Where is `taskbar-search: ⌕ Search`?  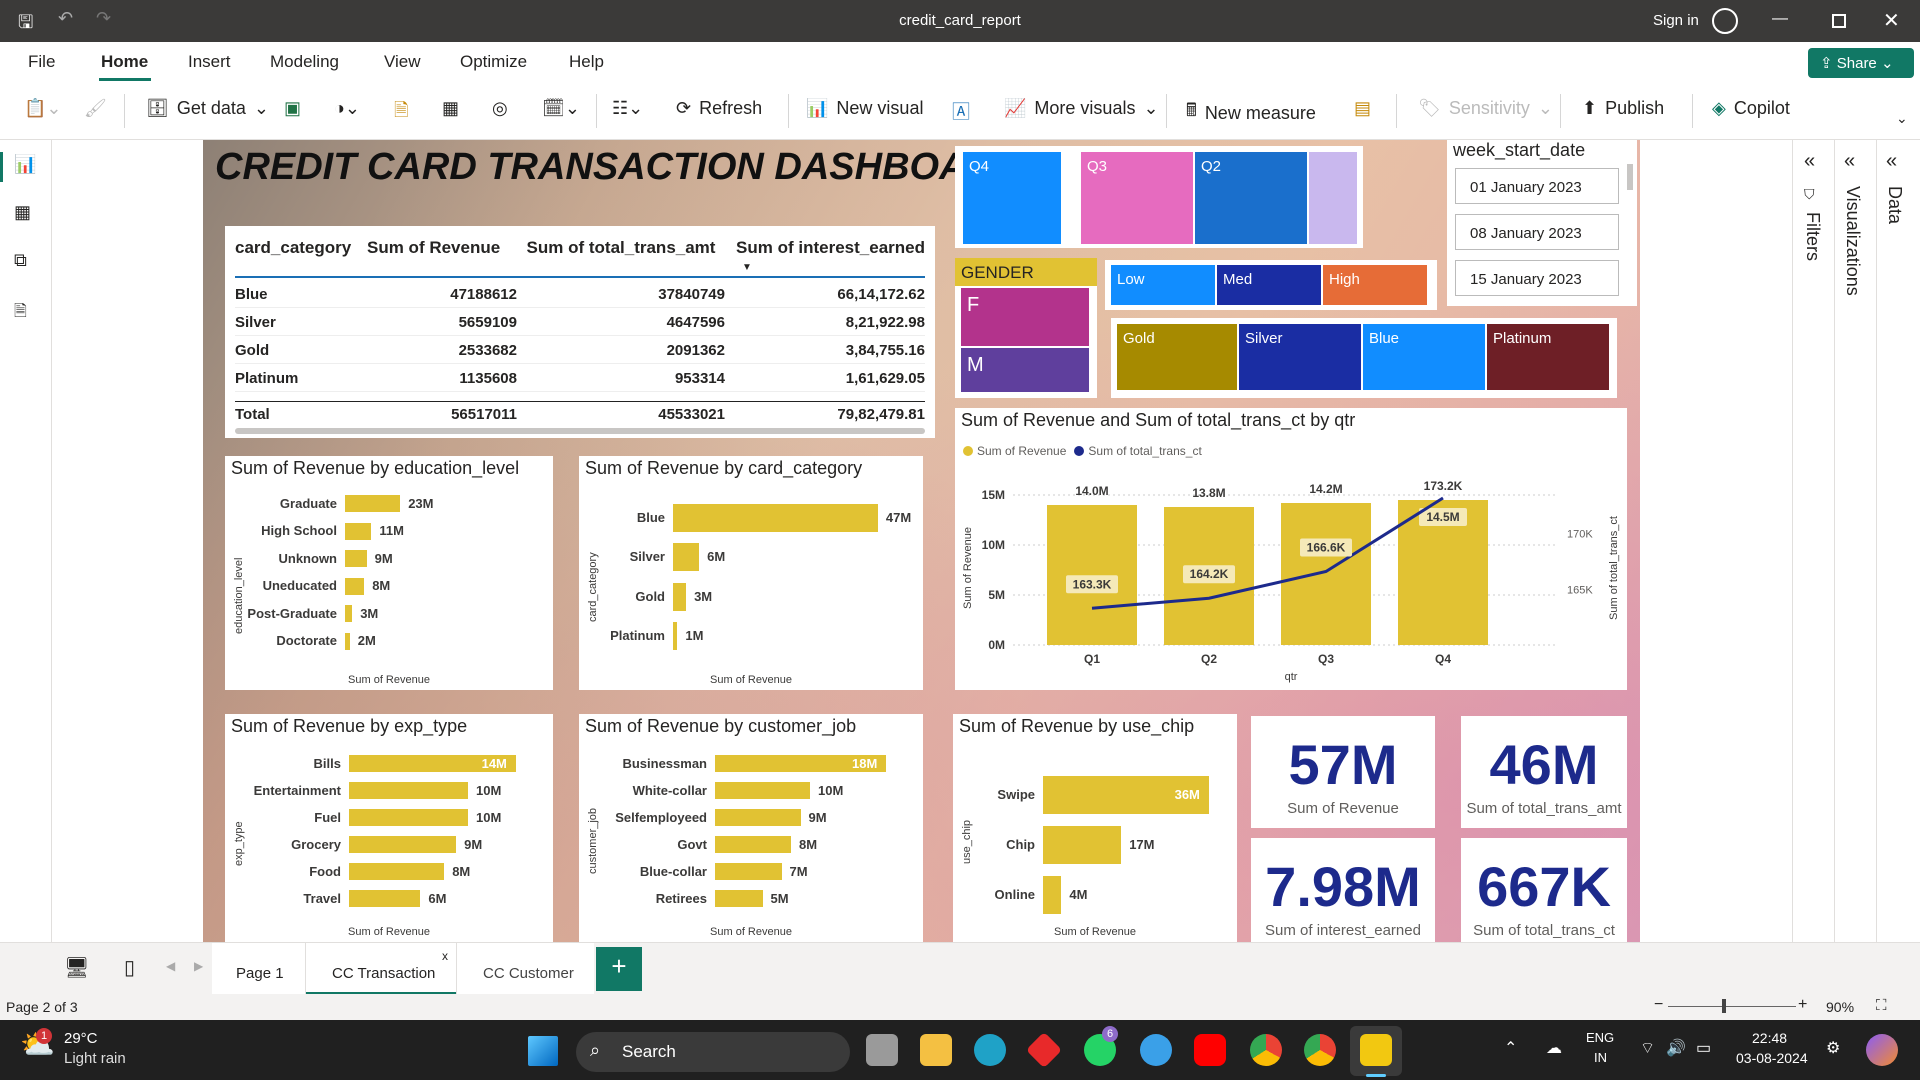 taskbar-search: ⌕ Search is located at coordinates (713, 1052).